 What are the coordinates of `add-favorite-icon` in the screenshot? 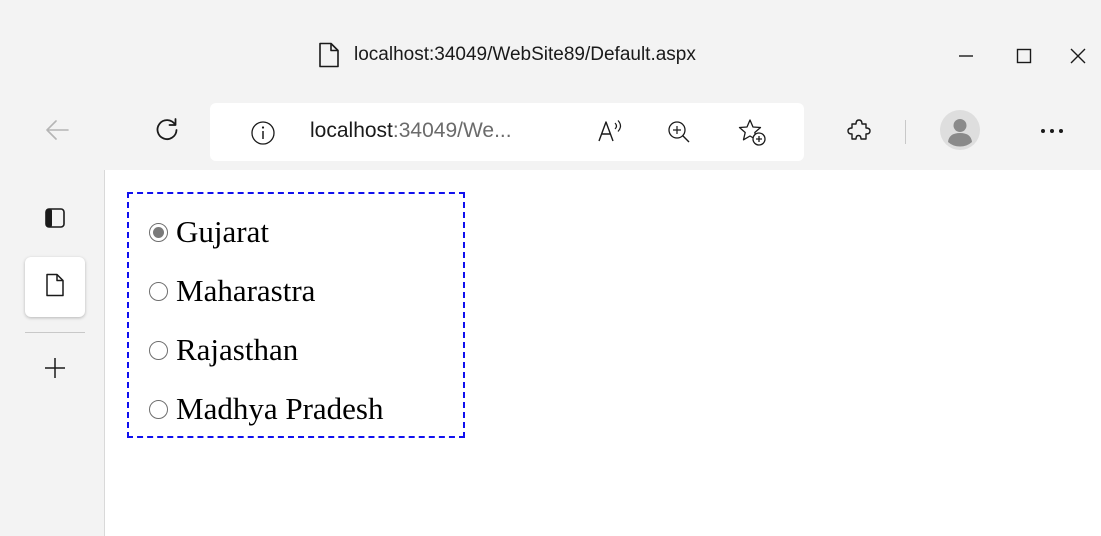 It's located at (752, 134).